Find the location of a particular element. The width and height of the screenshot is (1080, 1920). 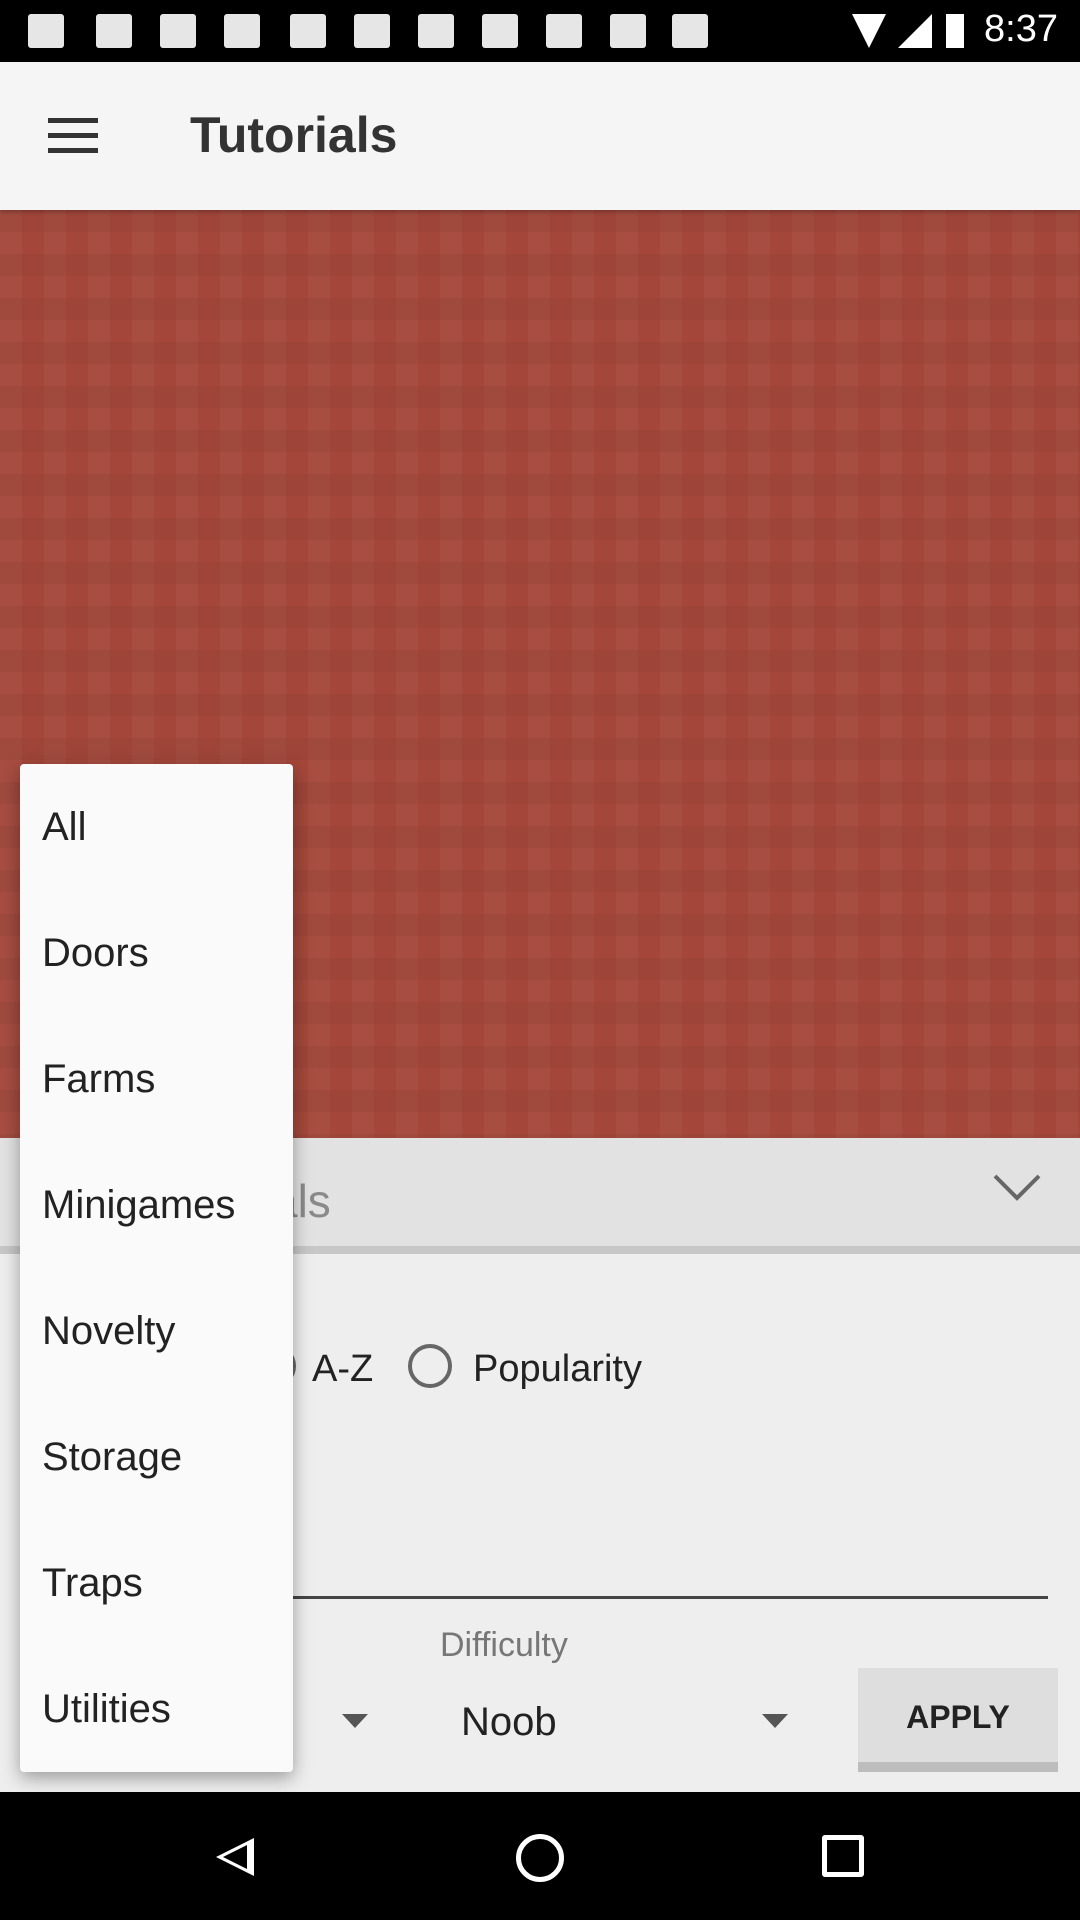

status-time: 8:37 is located at coordinates (1021, 29).